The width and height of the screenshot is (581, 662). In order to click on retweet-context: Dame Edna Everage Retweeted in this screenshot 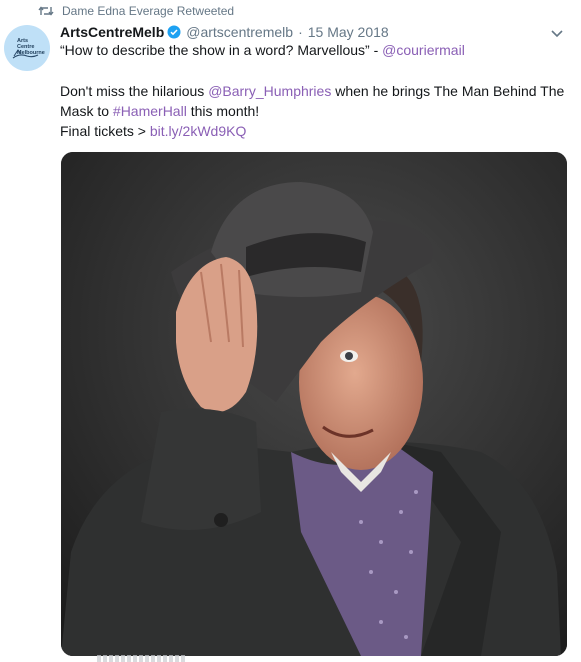, I will do `click(136, 11)`.